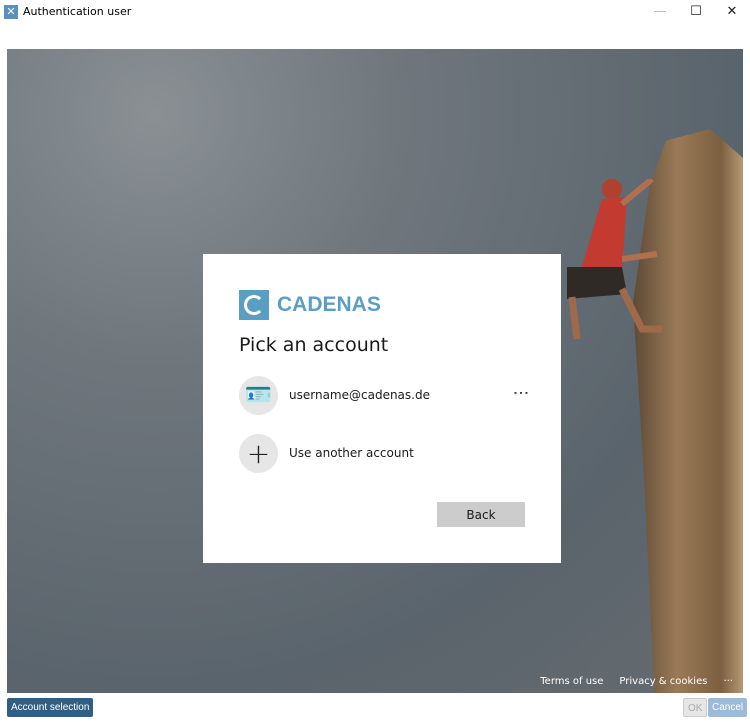 The height and width of the screenshot is (722, 750). What do you see at coordinates (663, 681) in the screenshot?
I see `privacy-link: Privacy & cookies` at bounding box center [663, 681].